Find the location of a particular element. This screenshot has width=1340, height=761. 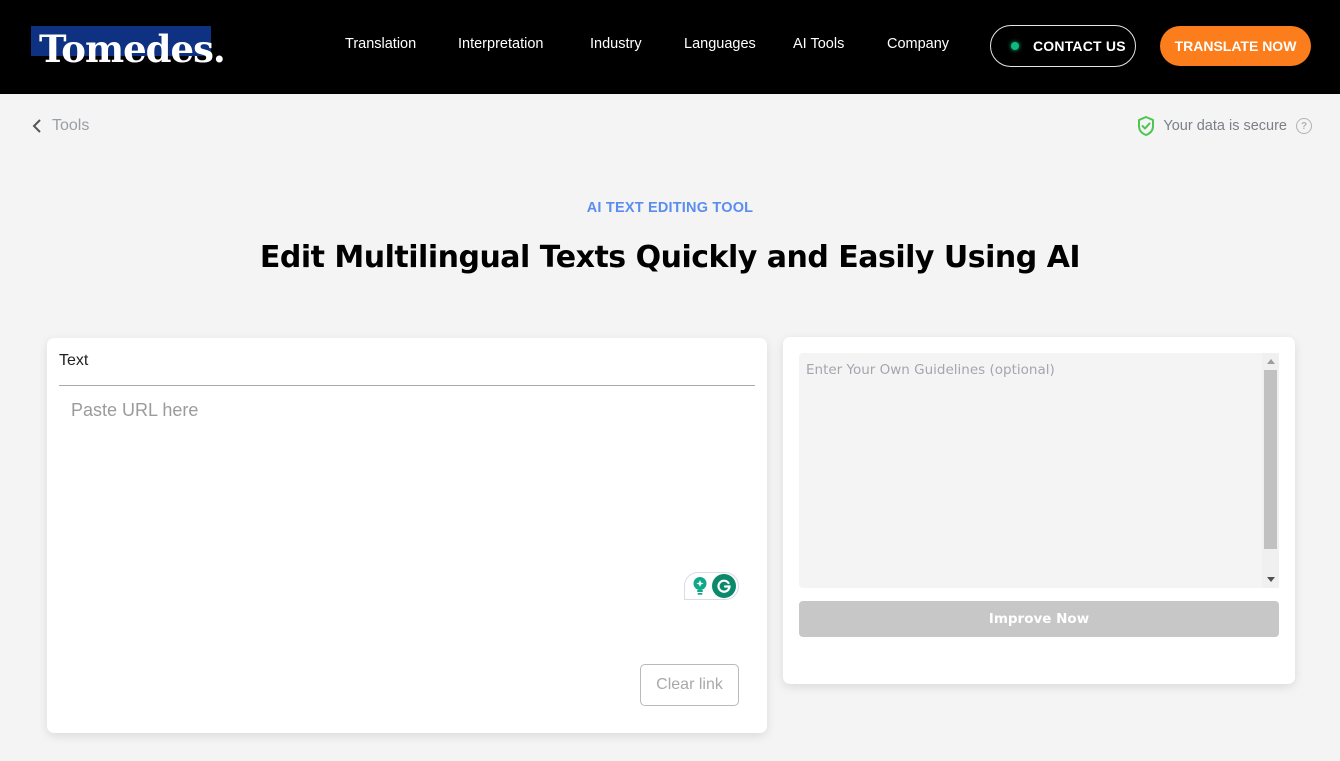

scrollbar-thumb is located at coordinates (1270, 459).